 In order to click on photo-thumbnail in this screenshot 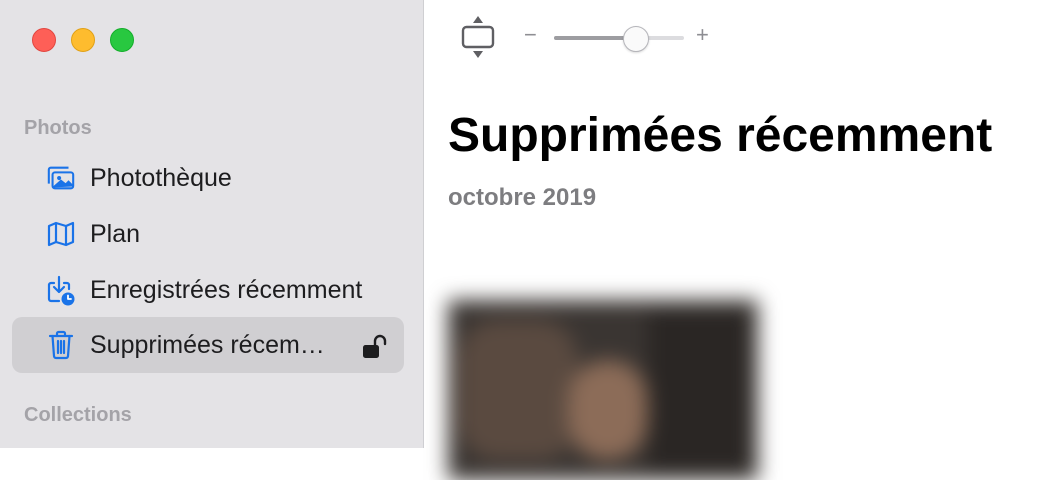, I will do `click(603, 390)`.